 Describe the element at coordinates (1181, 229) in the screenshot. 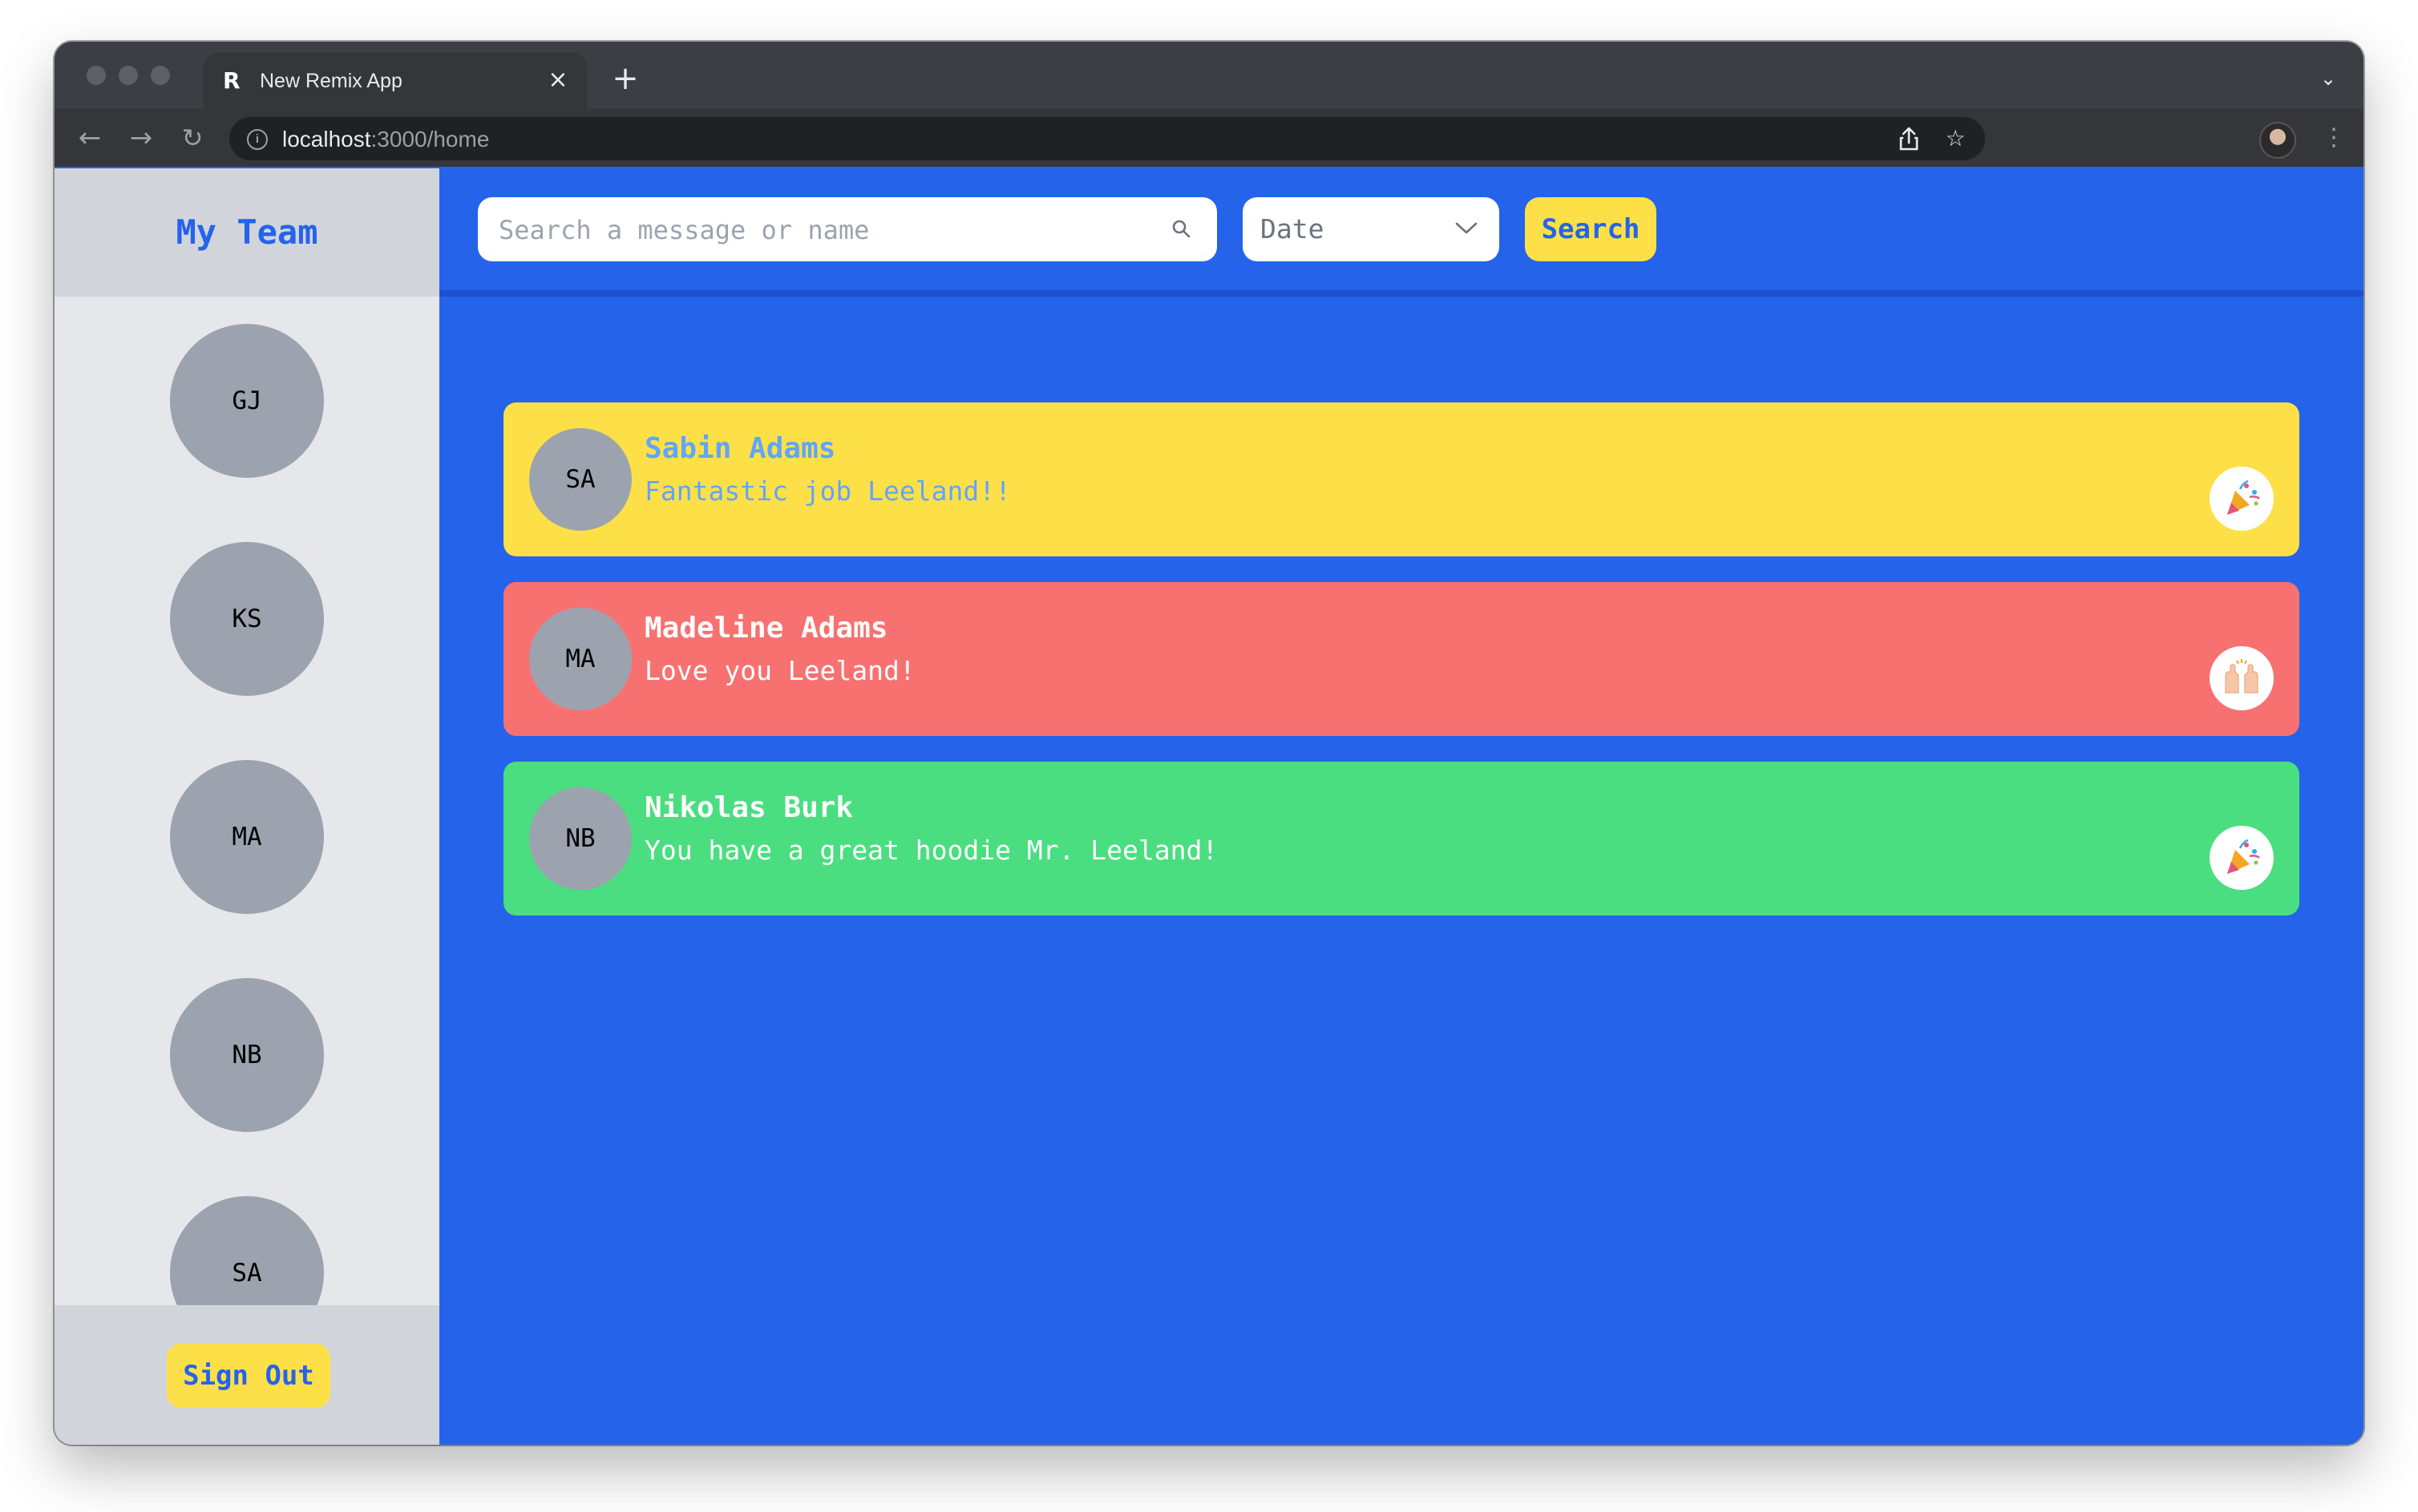

I see `search-icon` at that location.